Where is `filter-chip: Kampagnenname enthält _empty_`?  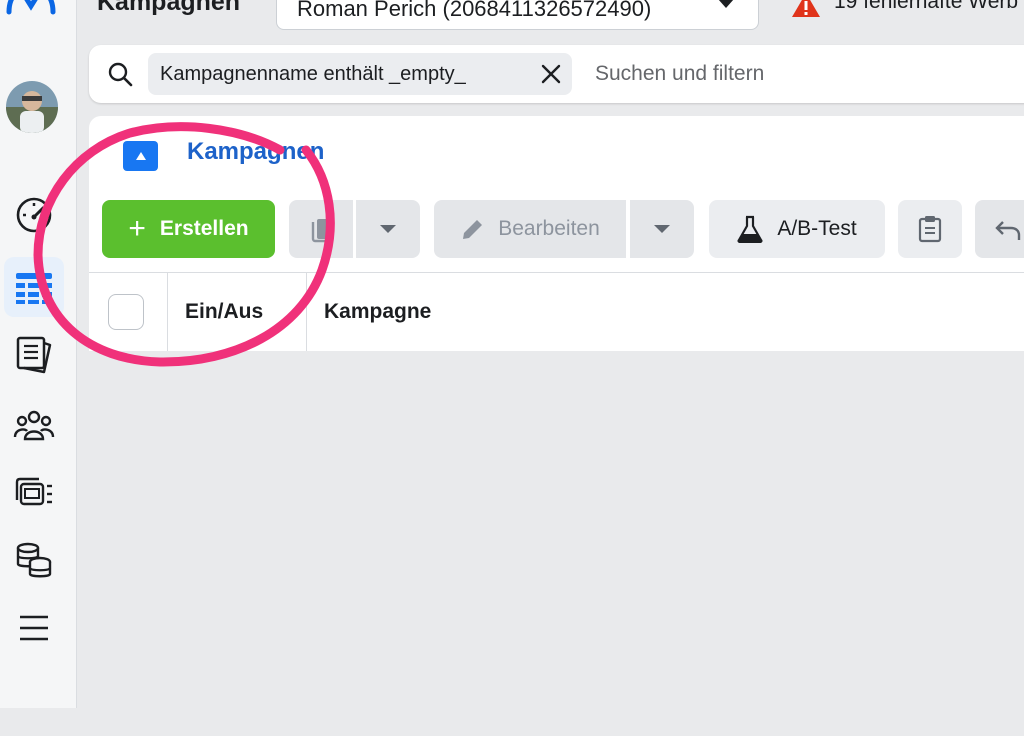 filter-chip: Kampagnenname enthält _empty_ is located at coordinates (360, 74).